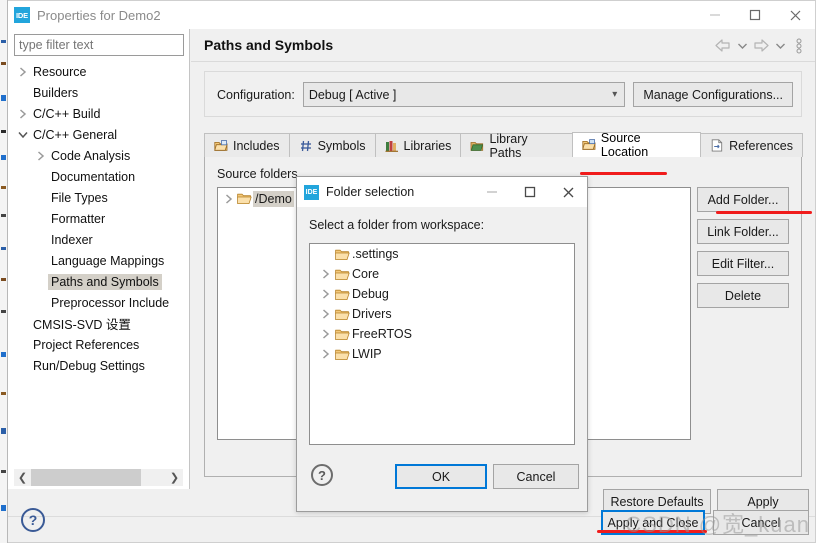 This screenshot has height=543, width=816. I want to click on sidebar-item-label: Project References, so click(86, 344).